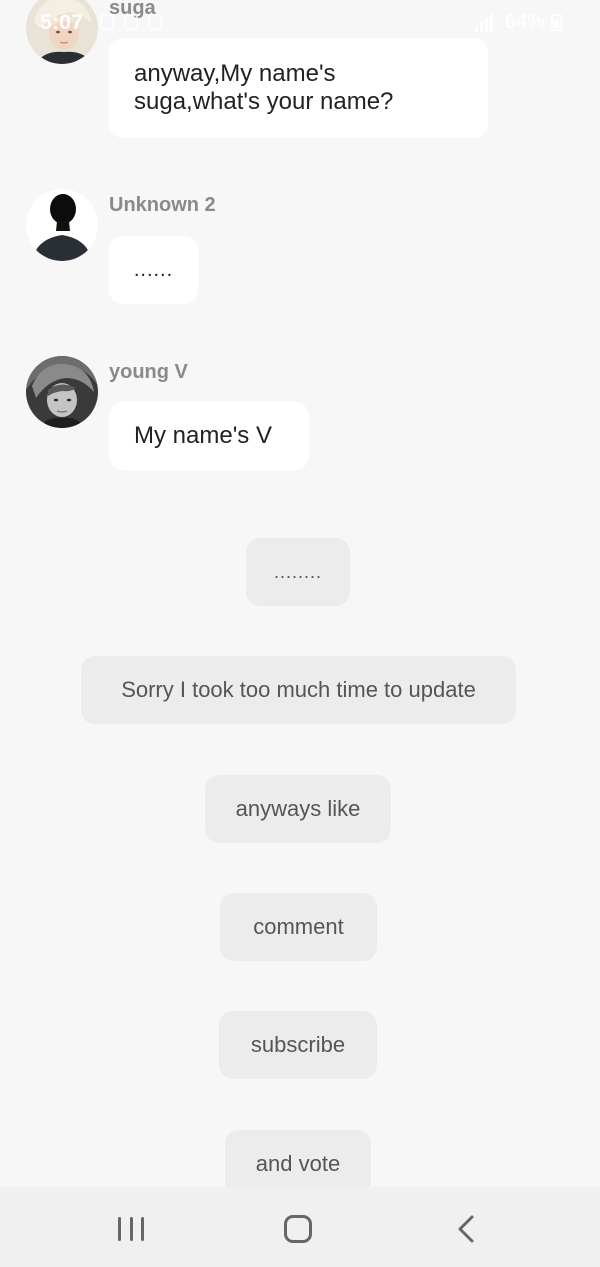 The width and height of the screenshot is (600, 1267). I want to click on narration-text: and vote, so click(298, 1163).